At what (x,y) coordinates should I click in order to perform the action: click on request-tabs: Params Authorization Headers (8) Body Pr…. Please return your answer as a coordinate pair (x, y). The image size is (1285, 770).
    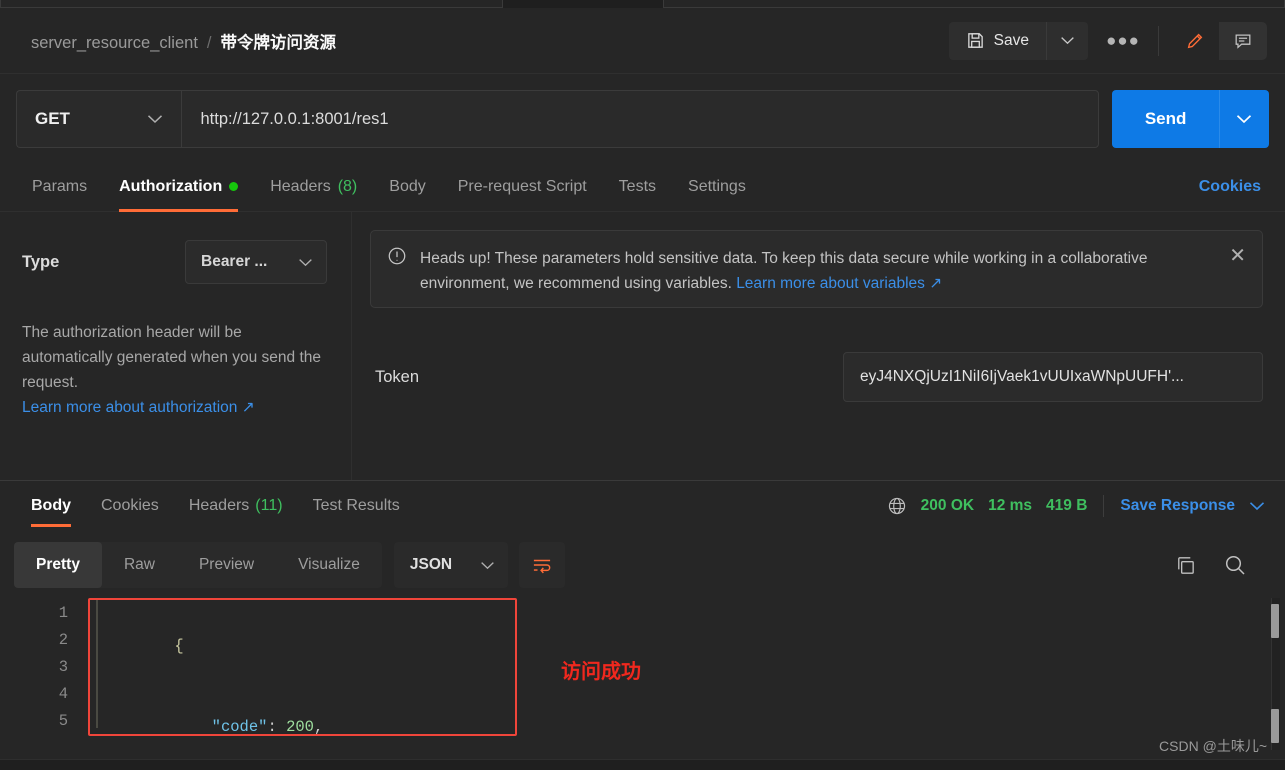
    Looking at the image, I should click on (642, 187).